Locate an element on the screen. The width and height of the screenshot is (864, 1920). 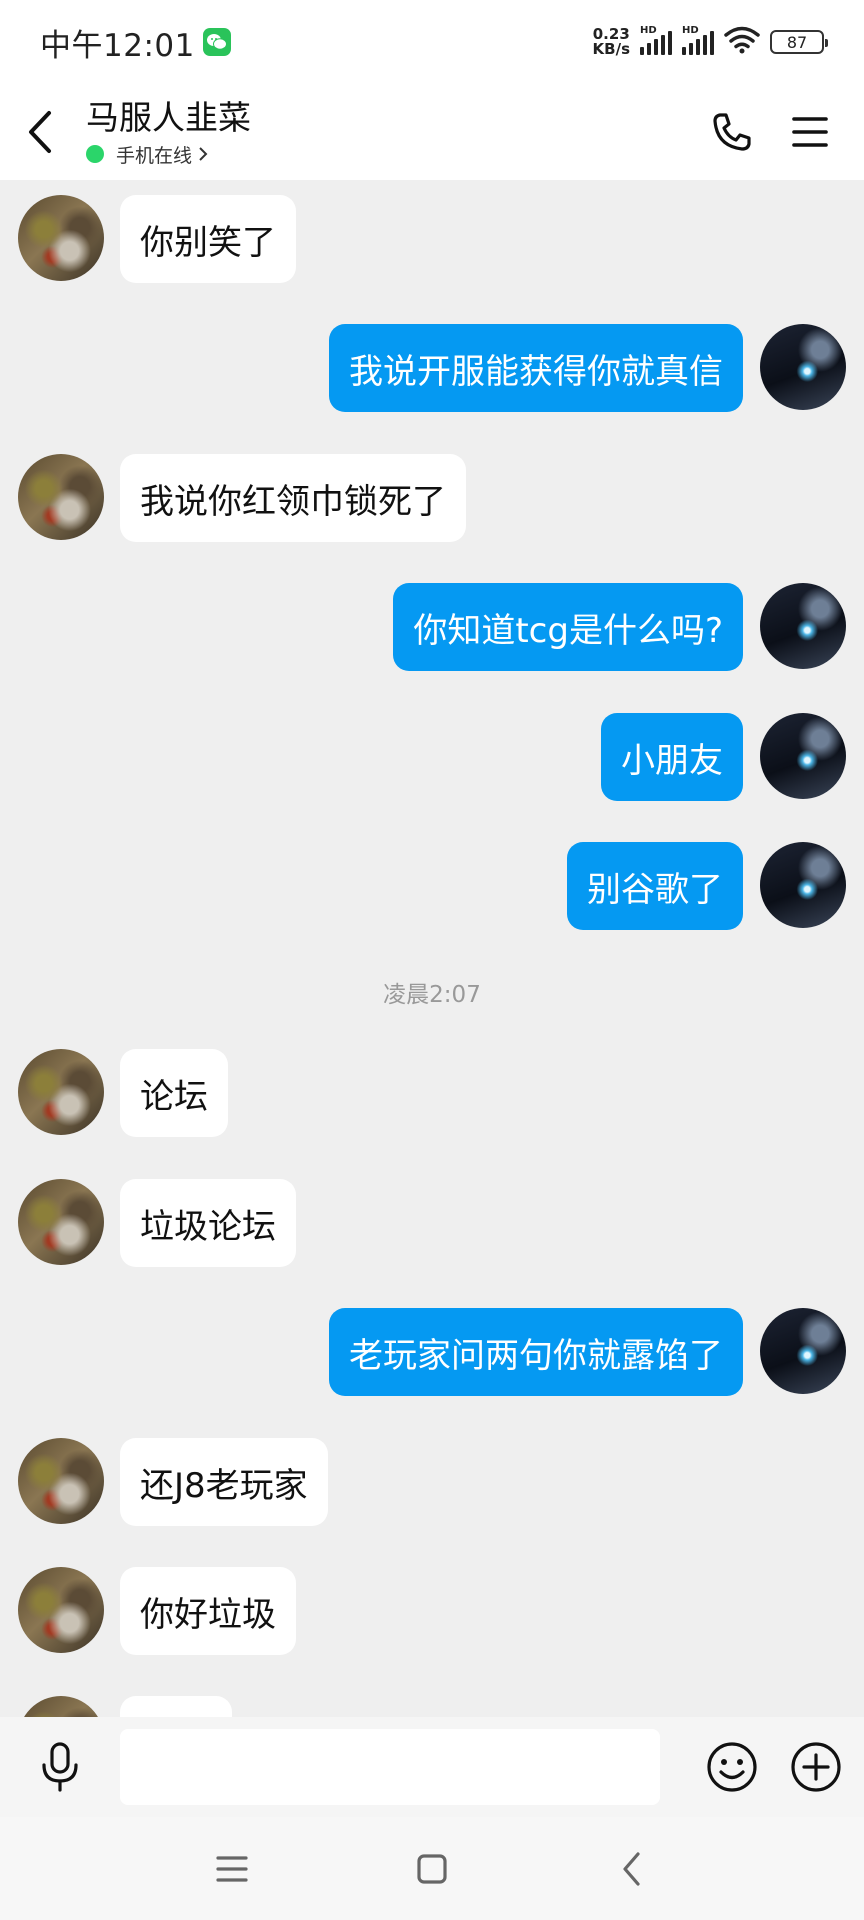
input-actions is located at coordinates (774, 1767).